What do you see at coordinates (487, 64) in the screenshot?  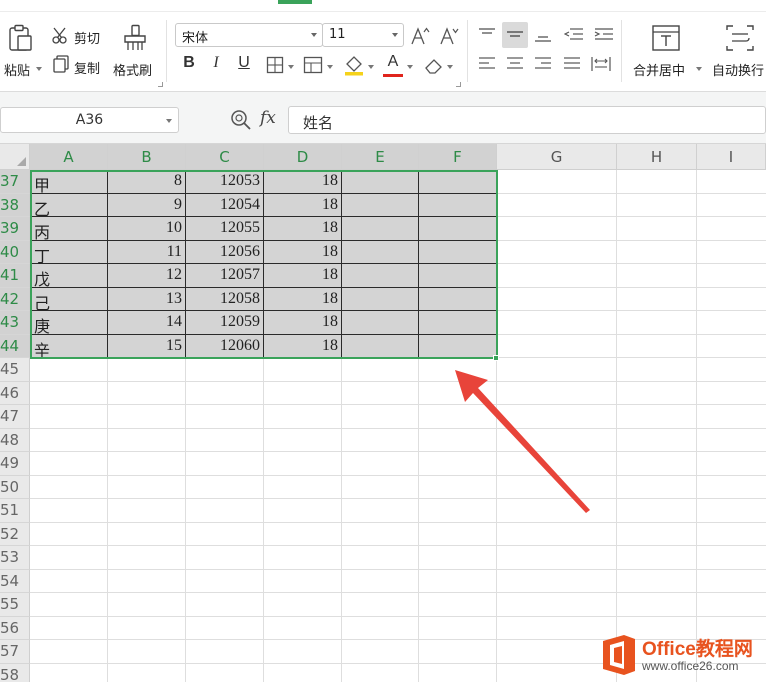 I see `align-left-icon` at bounding box center [487, 64].